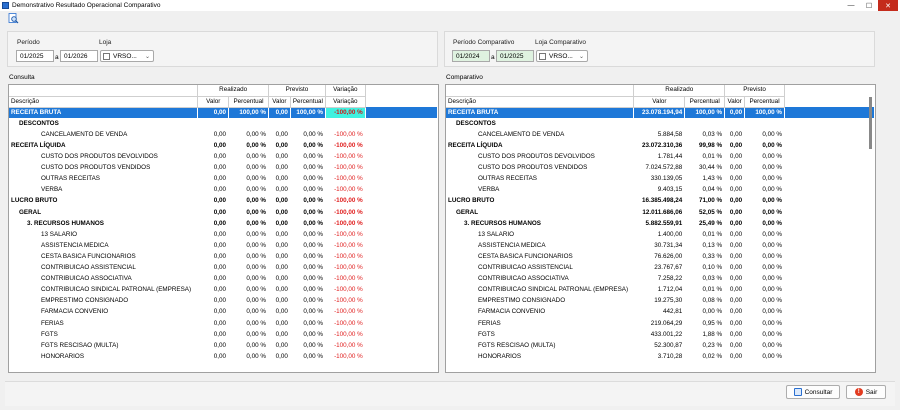 The height and width of the screenshot is (410, 900). Describe the element at coordinates (542, 56) in the screenshot. I see `loja-comparativo-checkbox` at that location.